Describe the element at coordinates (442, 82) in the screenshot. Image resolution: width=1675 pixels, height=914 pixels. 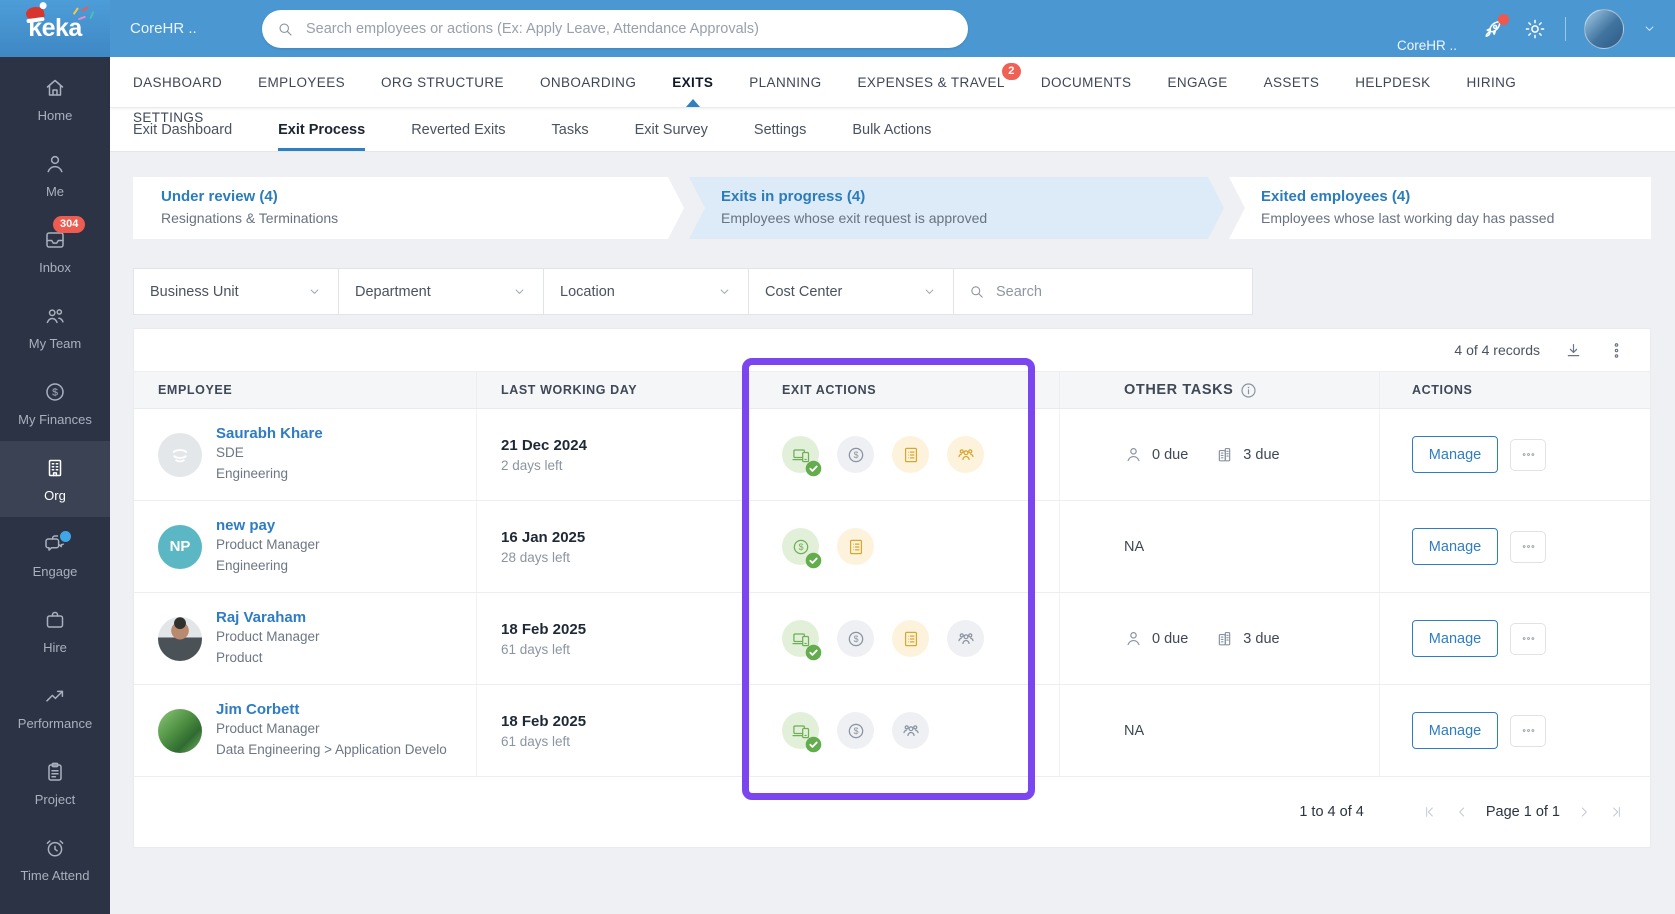
I see `nav-item-org-structure: ORG STRUCTURE` at that location.